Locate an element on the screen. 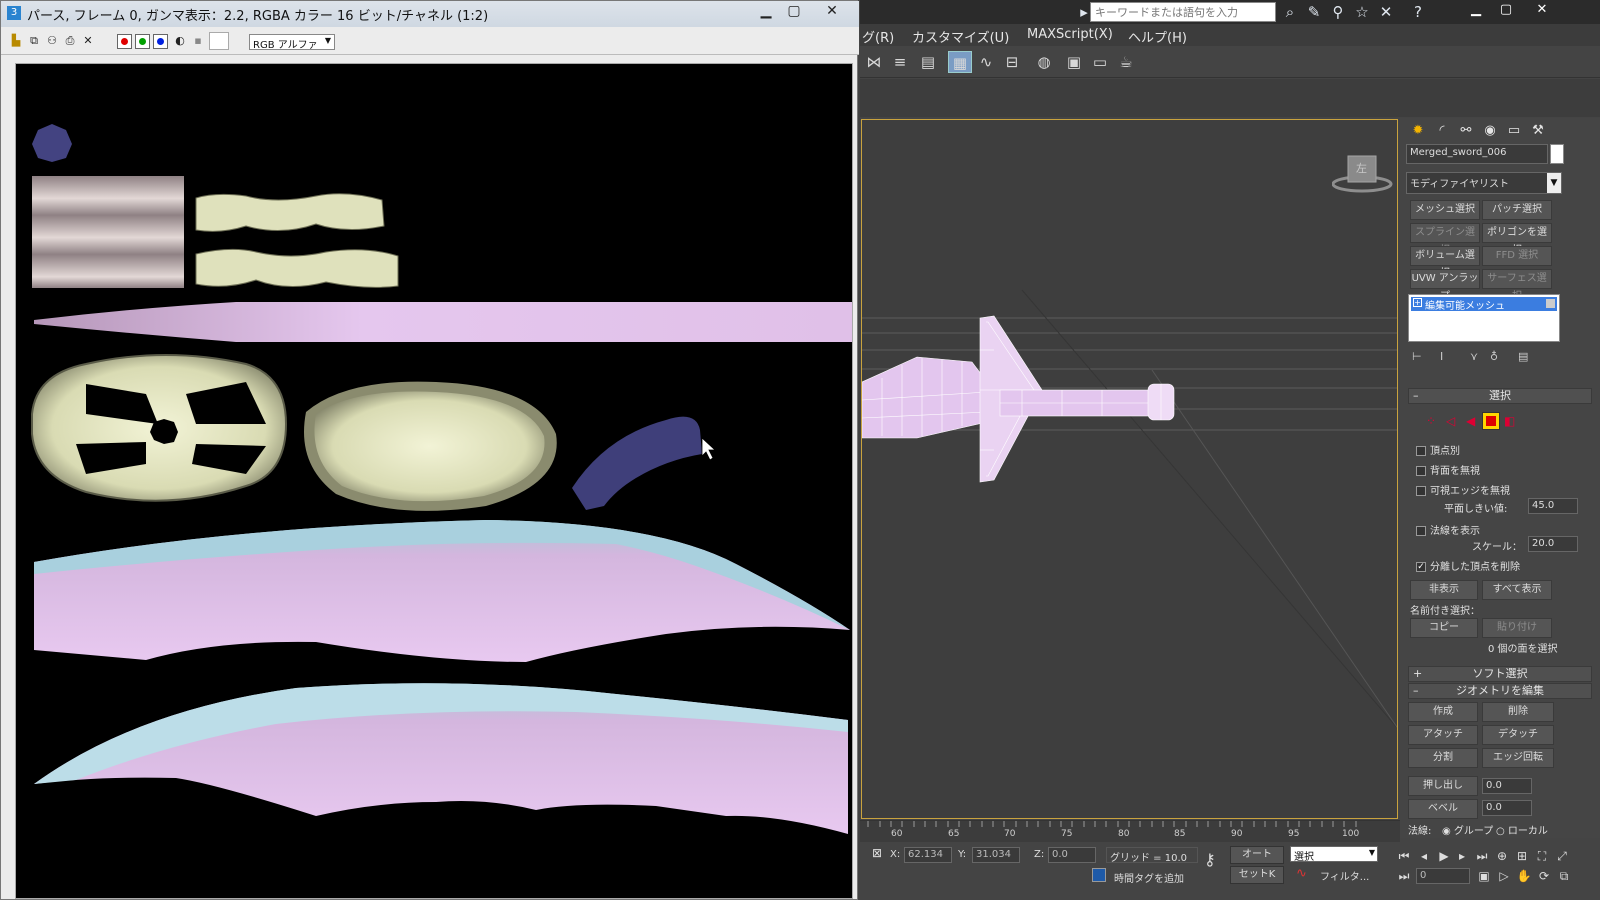 The height and width of the screenshot is (900, 1600). configure-modifier-sets-icon: ▤ is located at coordinates (1523, 356).